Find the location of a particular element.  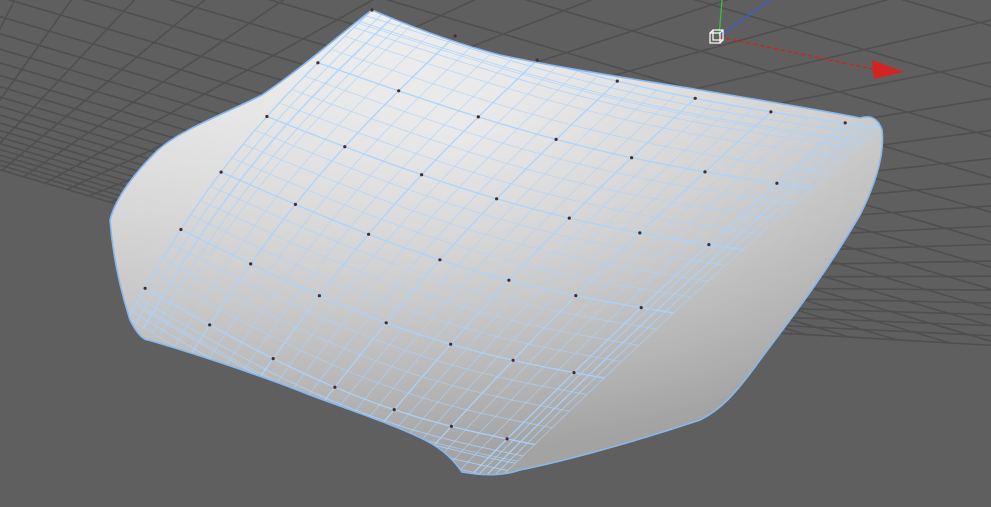

axis-gizmo is located at coordinates (806, 39).